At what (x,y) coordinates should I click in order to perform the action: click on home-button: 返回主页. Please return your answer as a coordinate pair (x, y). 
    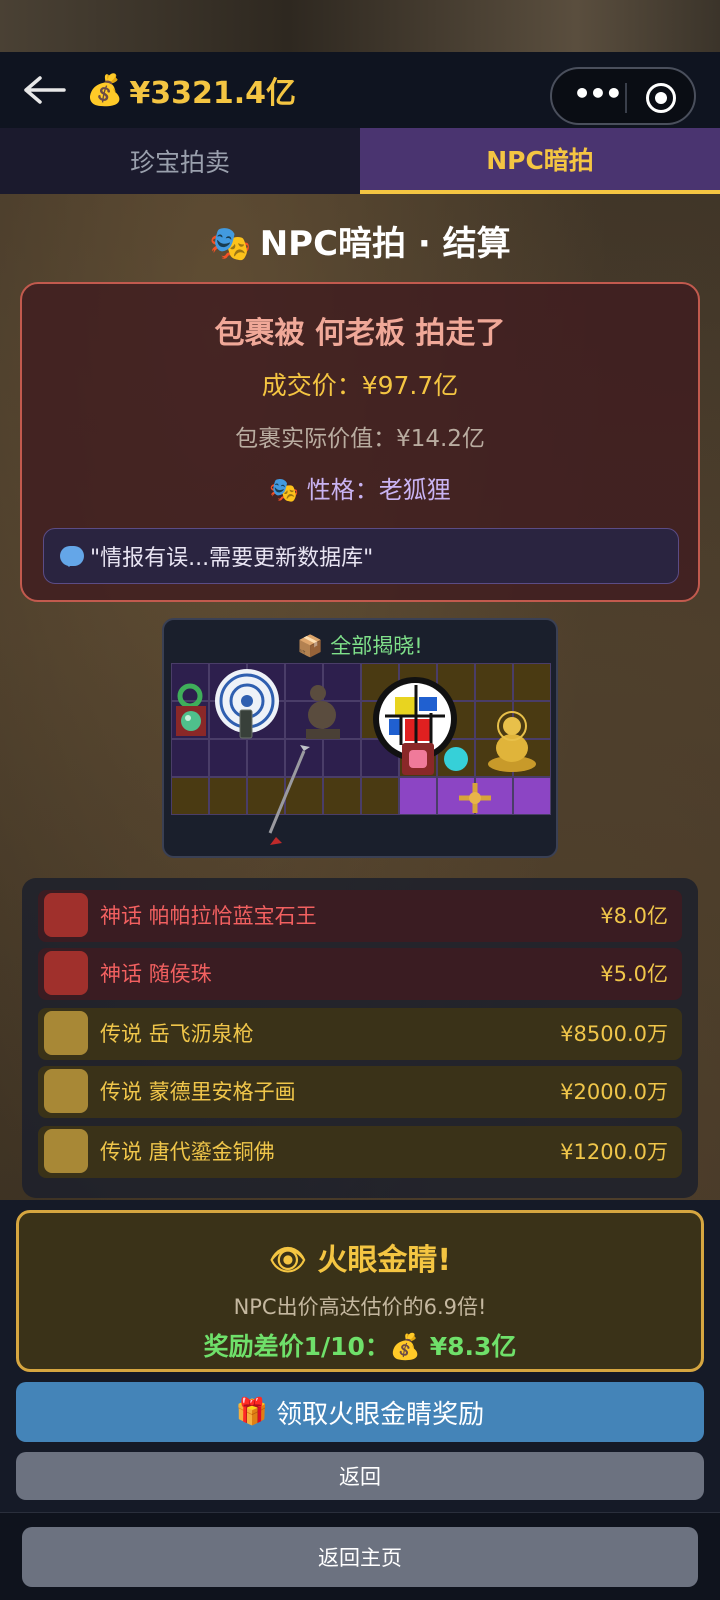
    Looking at the image, I should click on (360, 1557).